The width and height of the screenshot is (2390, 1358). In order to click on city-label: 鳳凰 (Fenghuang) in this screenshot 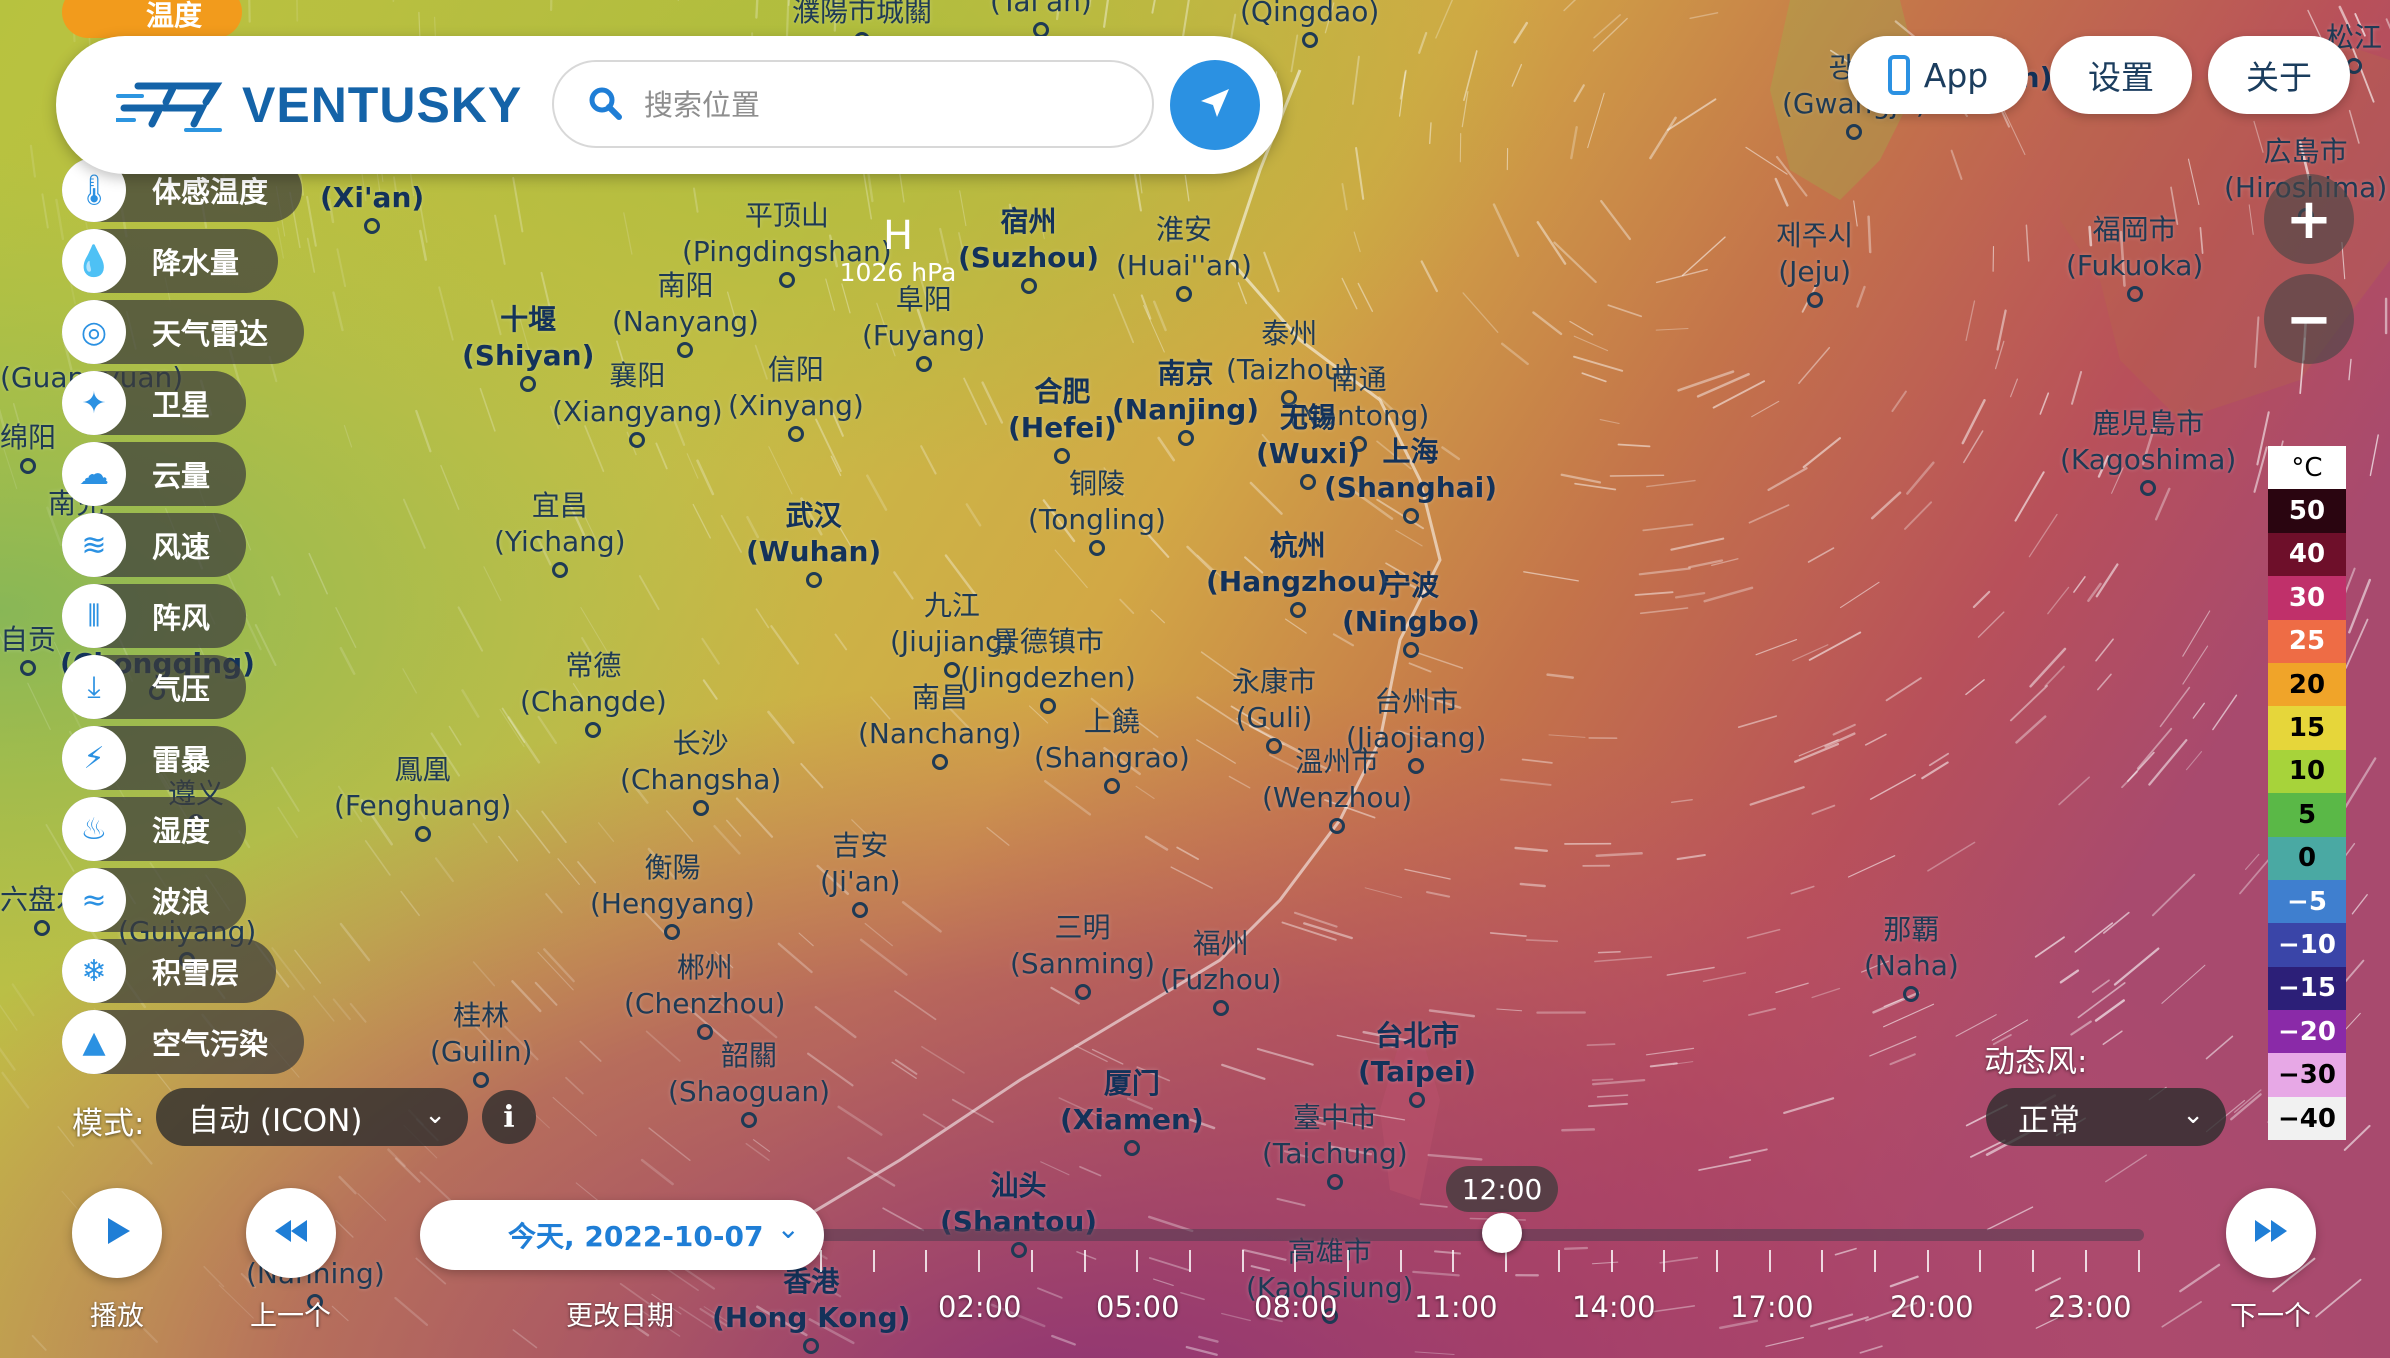, I will do `click(422, 797)`.